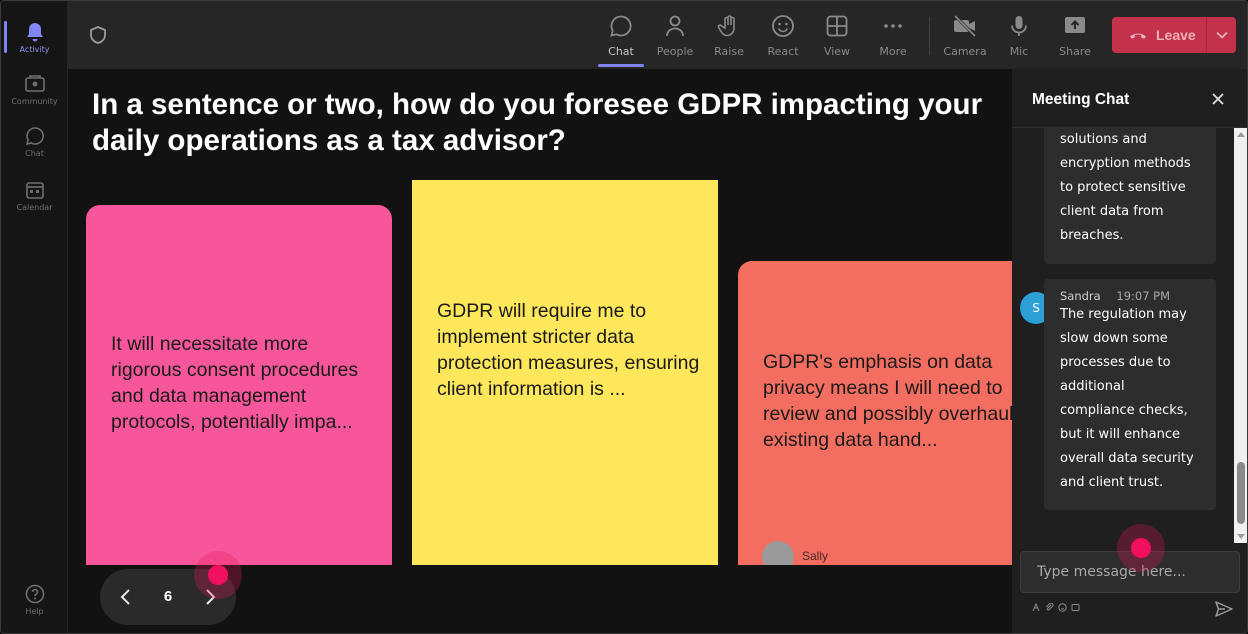 Image resolution: width=1248 pixels, height=634 pixels. What do you see at coordinates (1103, 139) in the screenshot?
I see `message-line: solutions and` at bounding box center [1103, 139].